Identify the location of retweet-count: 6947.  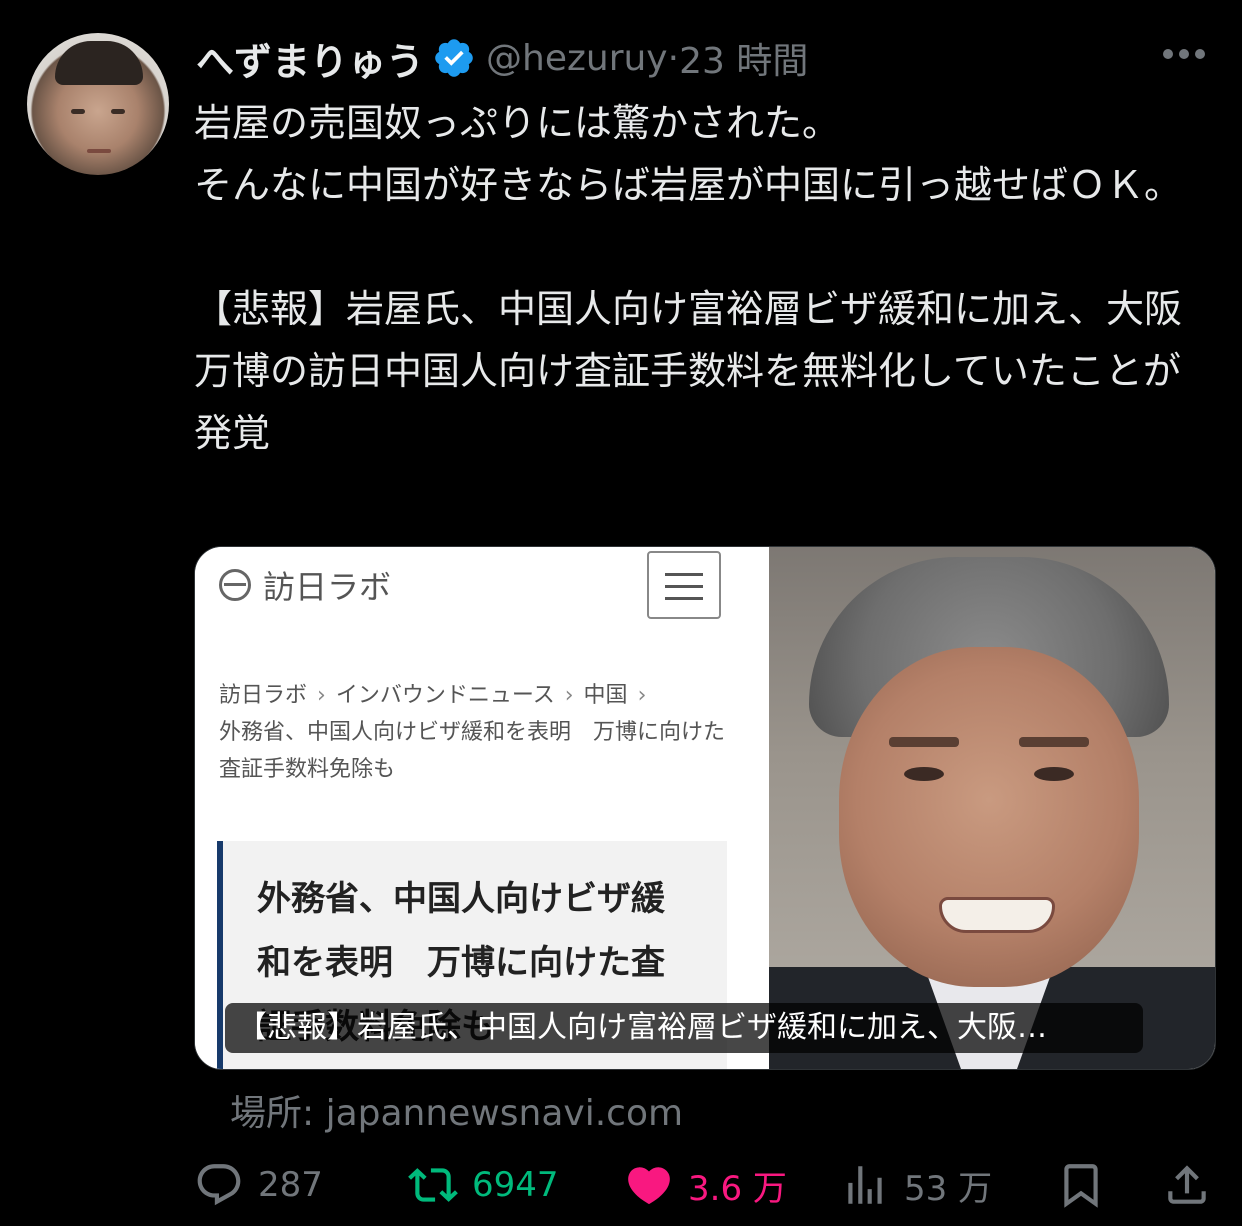
(515, 1185).